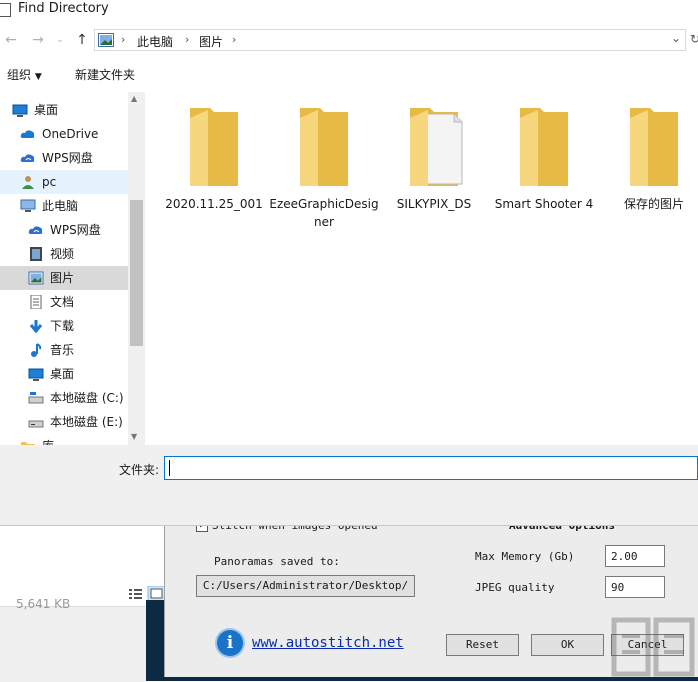 The height and width of the screenshot is (682, 698). What do you see at coordinates (230, 643) in the screenshot?
I see `info-icon: i` at bounding box center [230, 643].